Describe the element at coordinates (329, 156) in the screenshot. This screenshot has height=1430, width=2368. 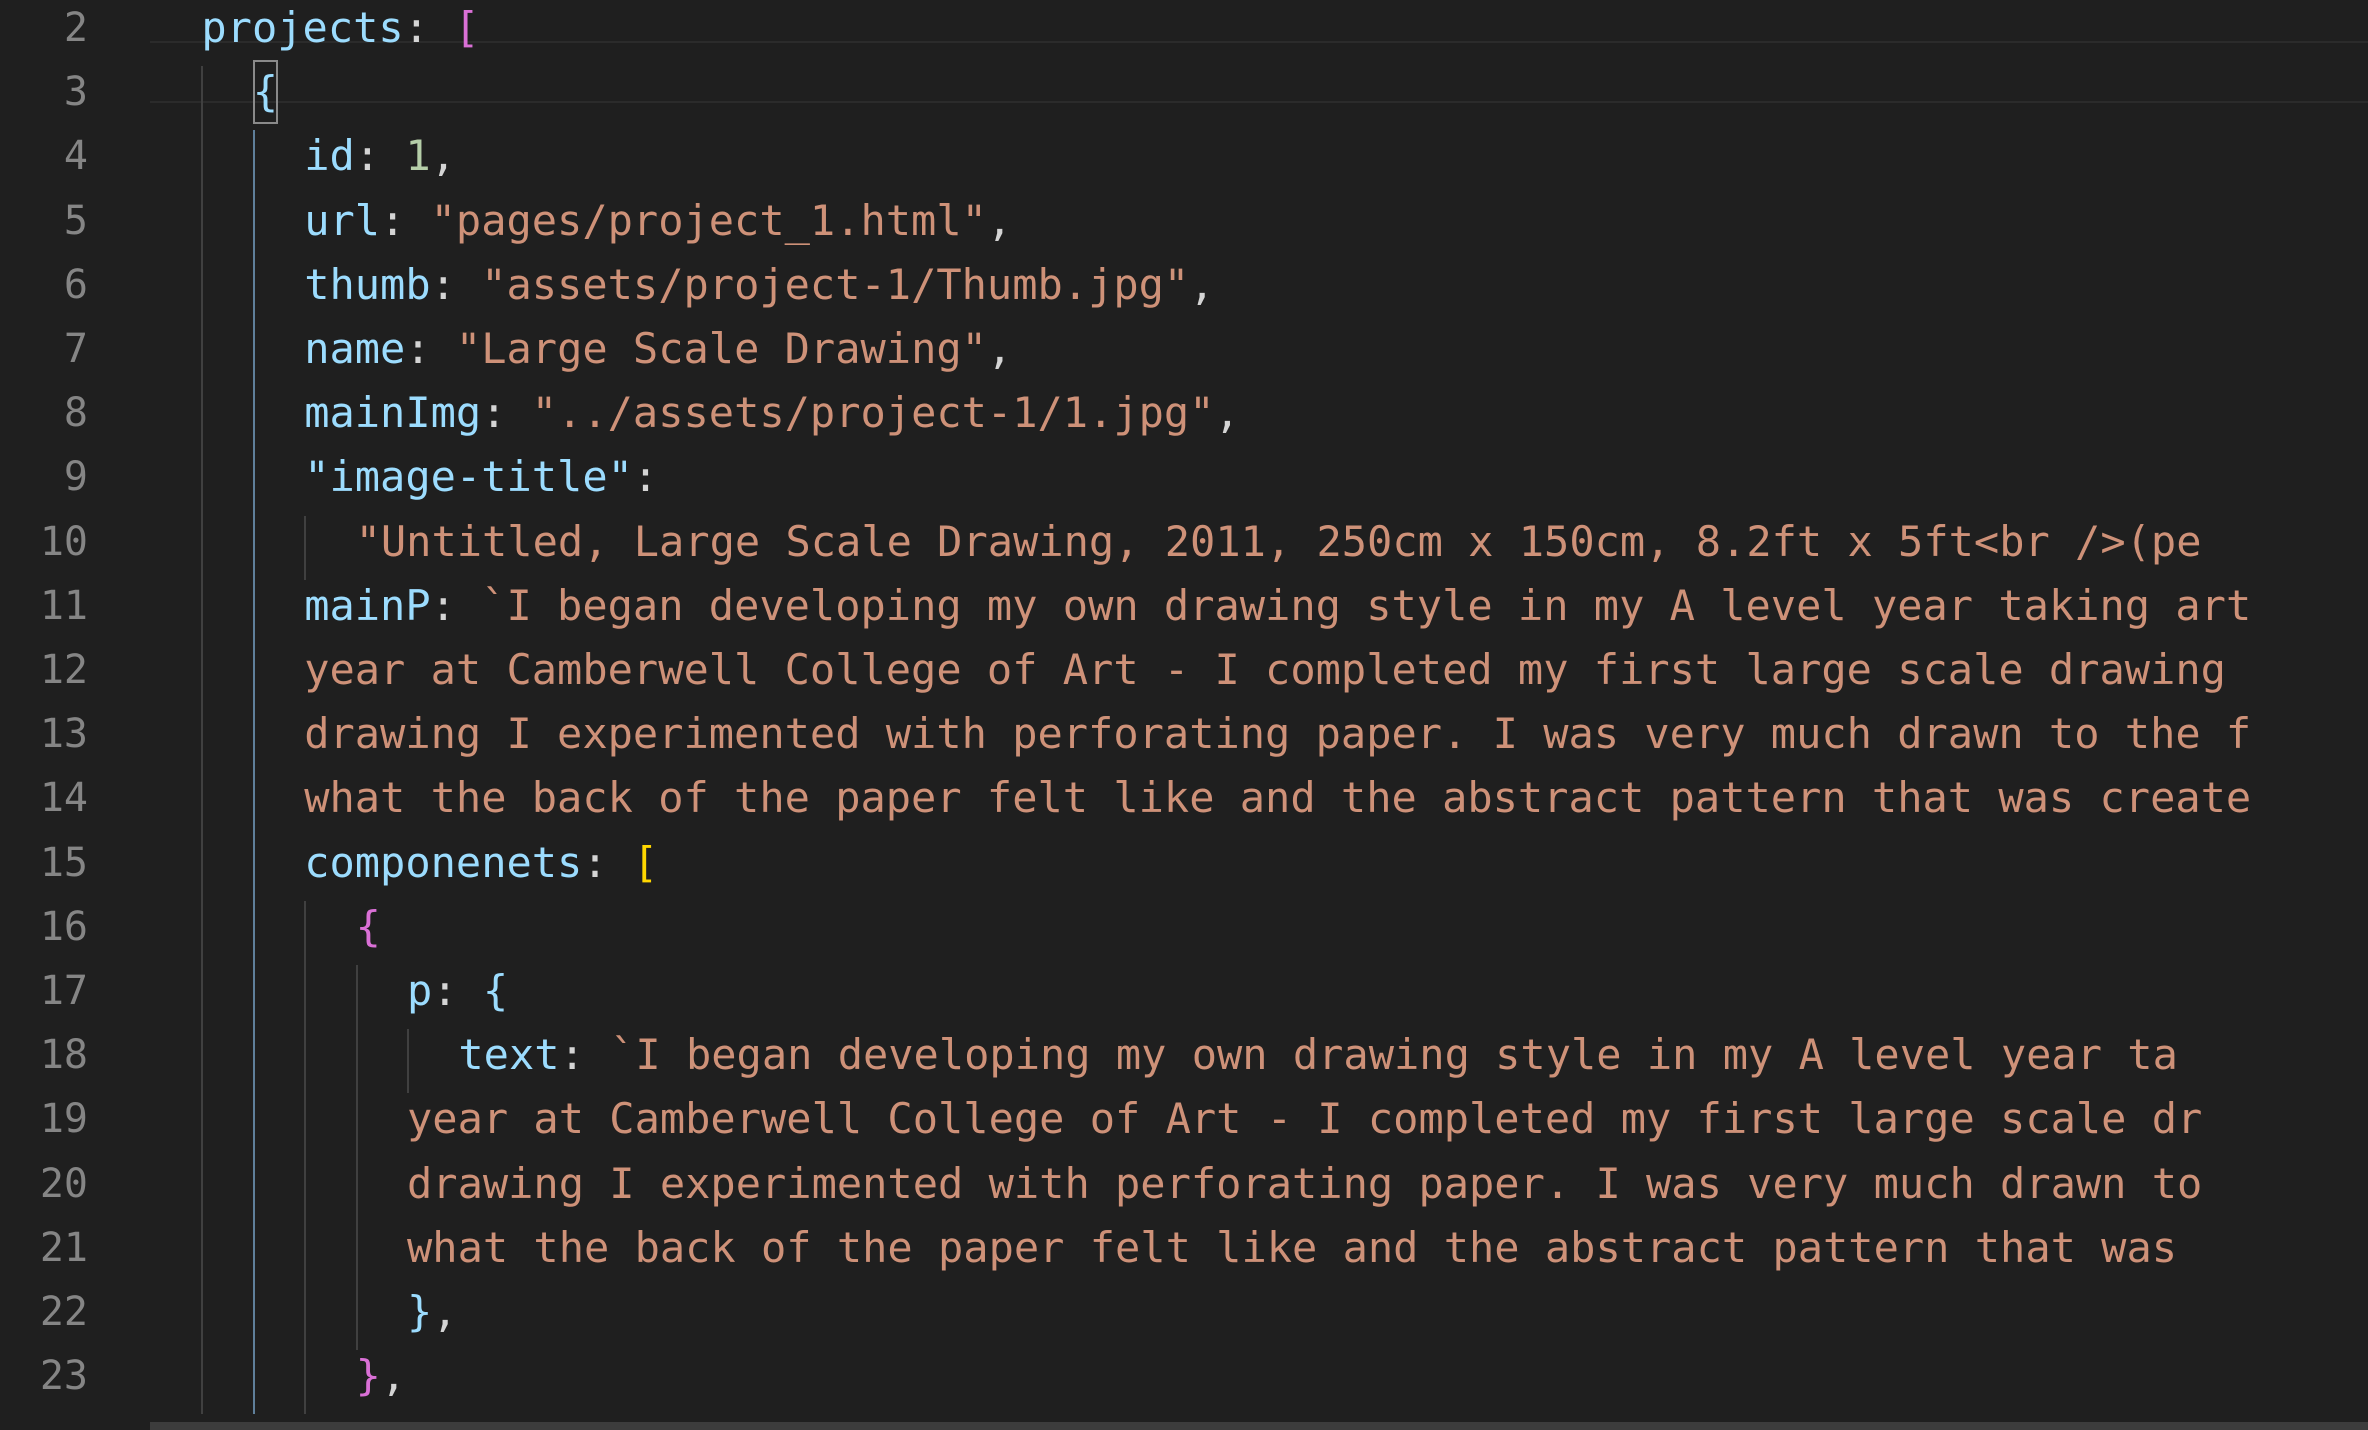
I see `property-key: id` at that location.